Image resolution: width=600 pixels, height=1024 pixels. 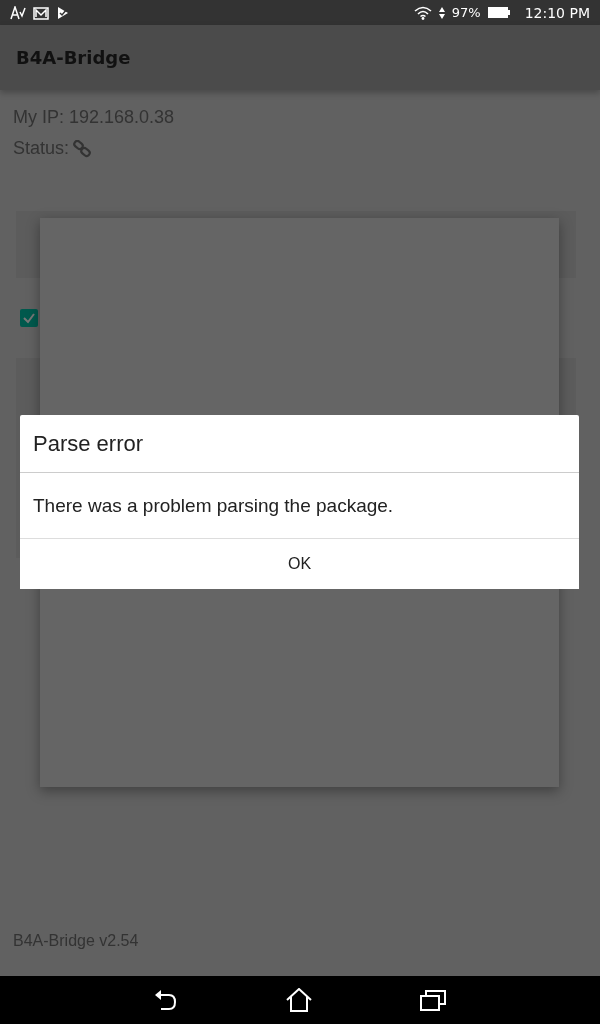 What do you see at coordinates (466, 12) in the screenshot?
I see `battery-percentage: 97%` at bounding box center [466, 12].